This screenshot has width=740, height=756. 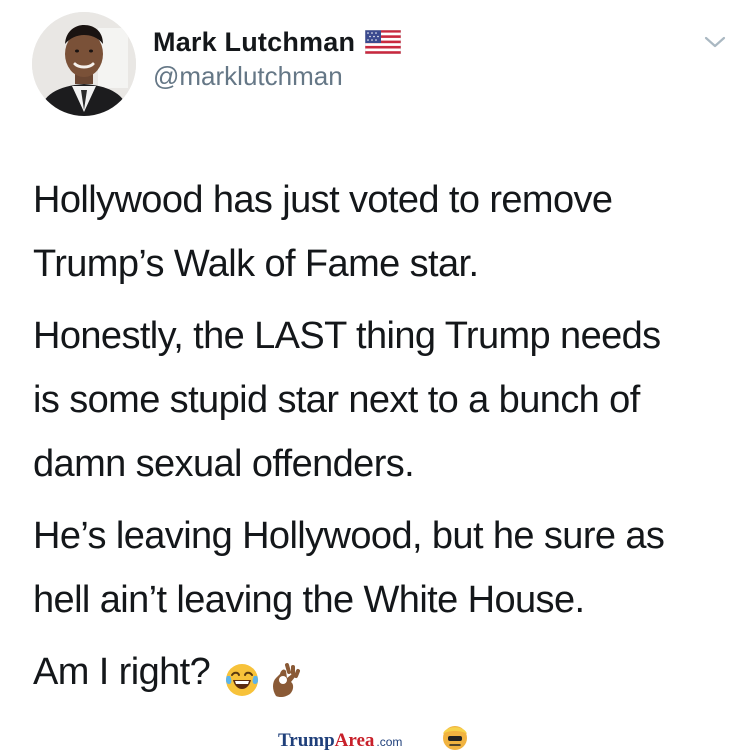 I want to click on display-name: Mark Lutchman, so click(x=254, y=42).